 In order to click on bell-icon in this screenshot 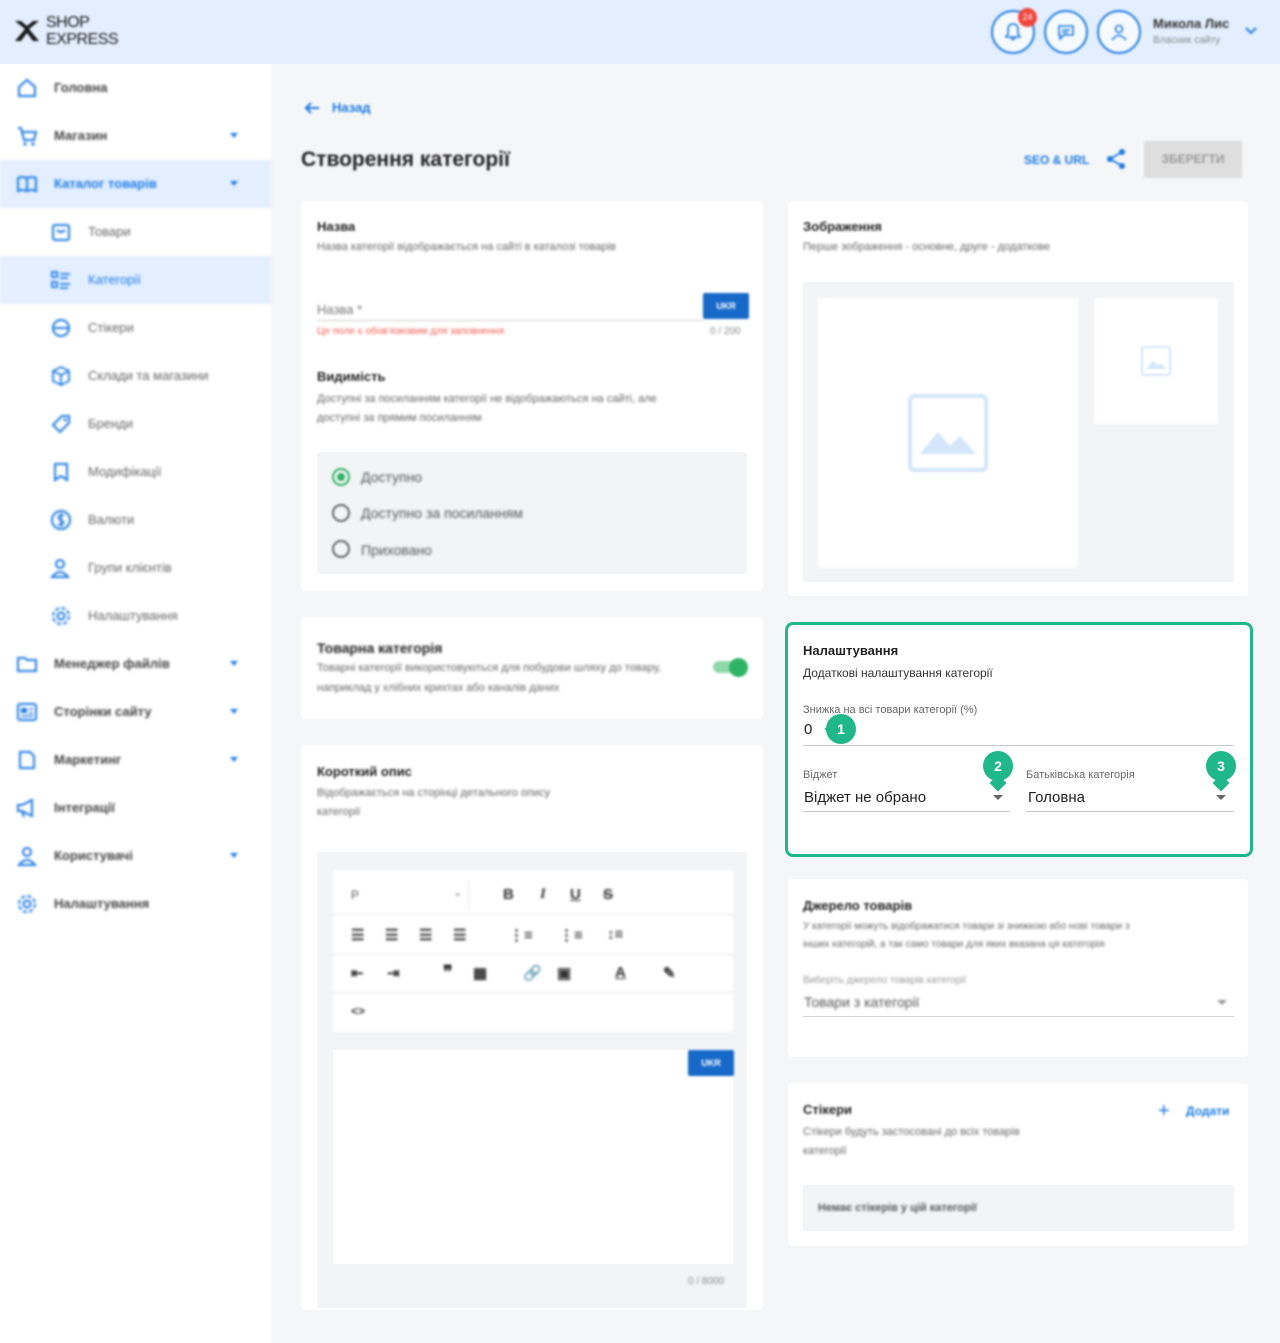, I will do `click(1013, 32)`.